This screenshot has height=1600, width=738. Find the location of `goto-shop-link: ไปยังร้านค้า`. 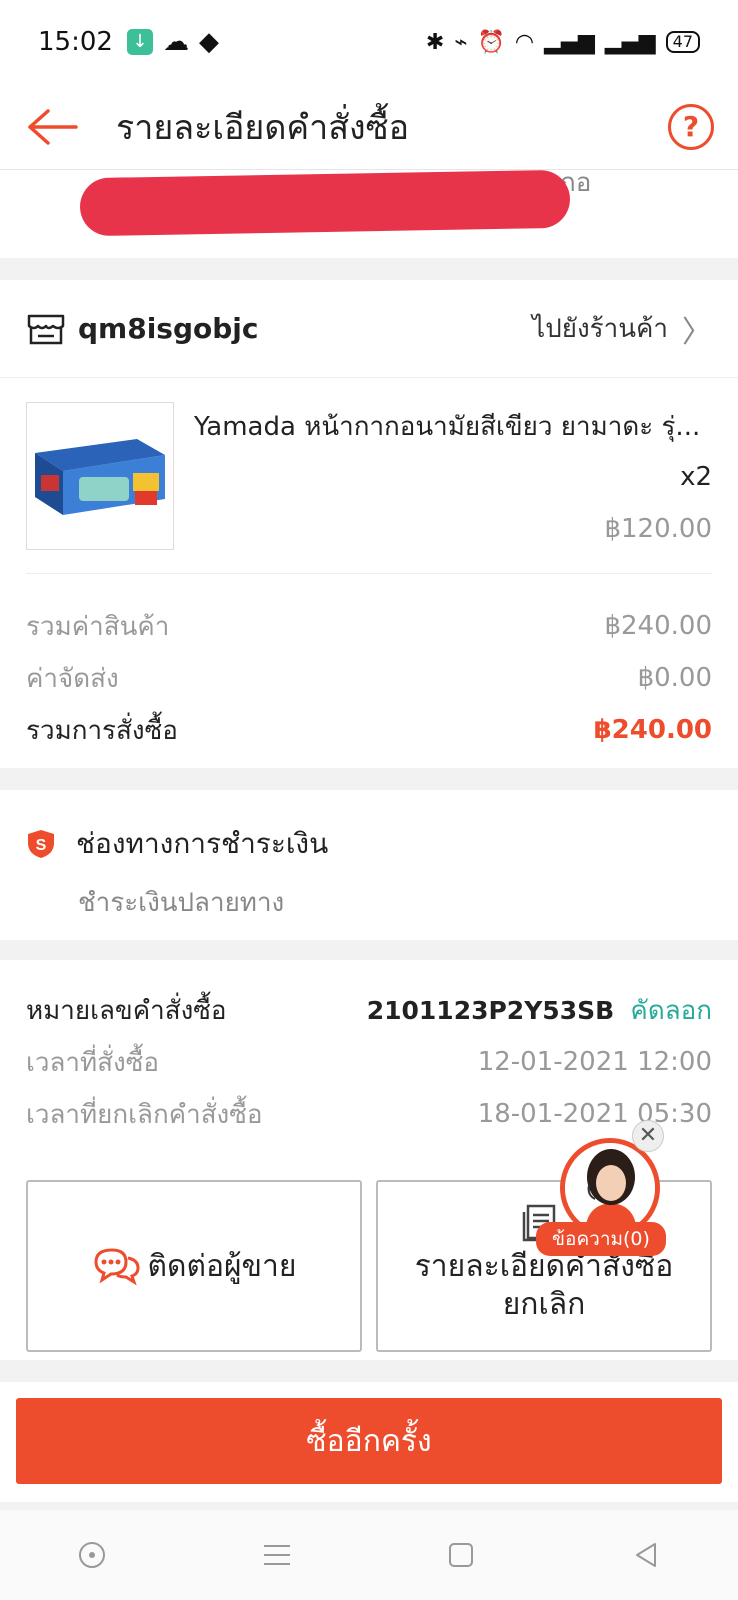

goto-shop-link: ไปยังร้านค้า is located at coordinates (600, 328).